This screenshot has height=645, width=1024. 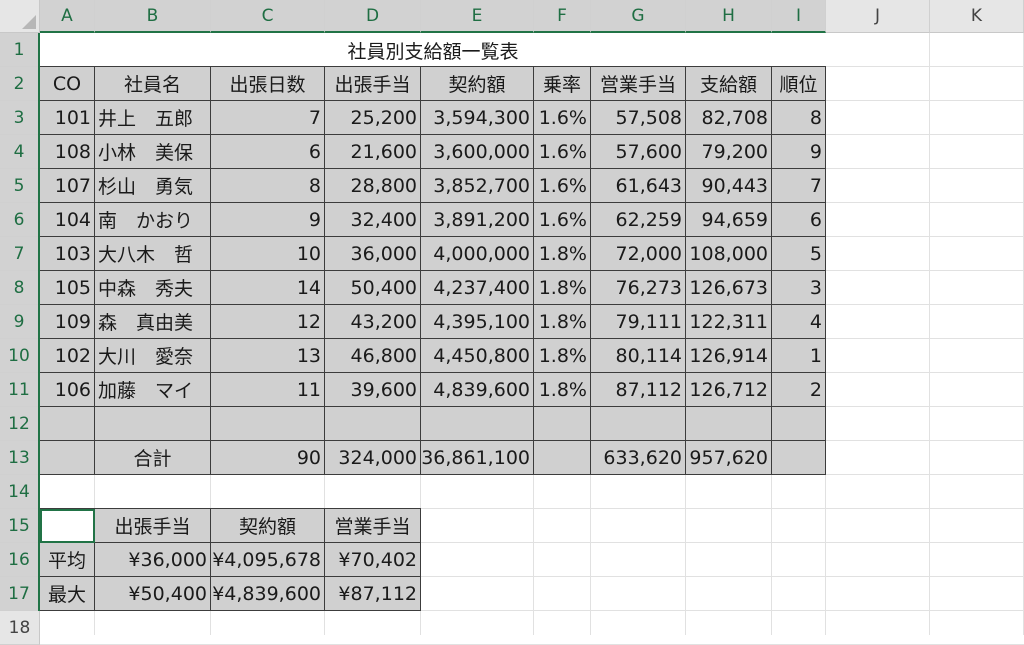 I want to click on data-cell: 小林 美保, so click(x=153, y=152).